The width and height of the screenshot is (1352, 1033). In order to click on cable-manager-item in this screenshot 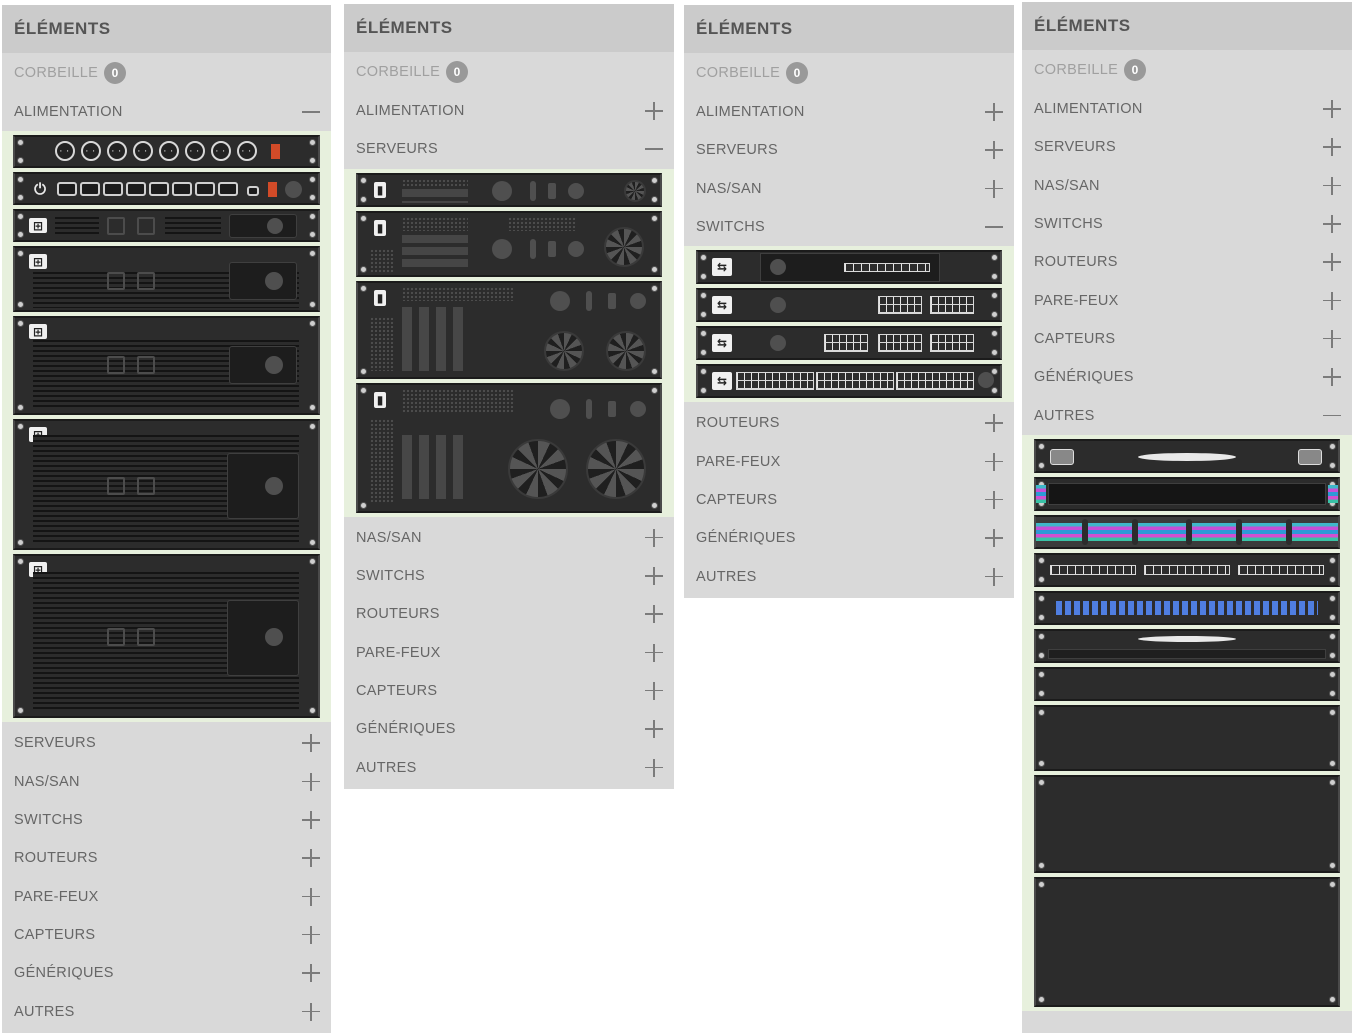, I will do `click(1187, 455)`.